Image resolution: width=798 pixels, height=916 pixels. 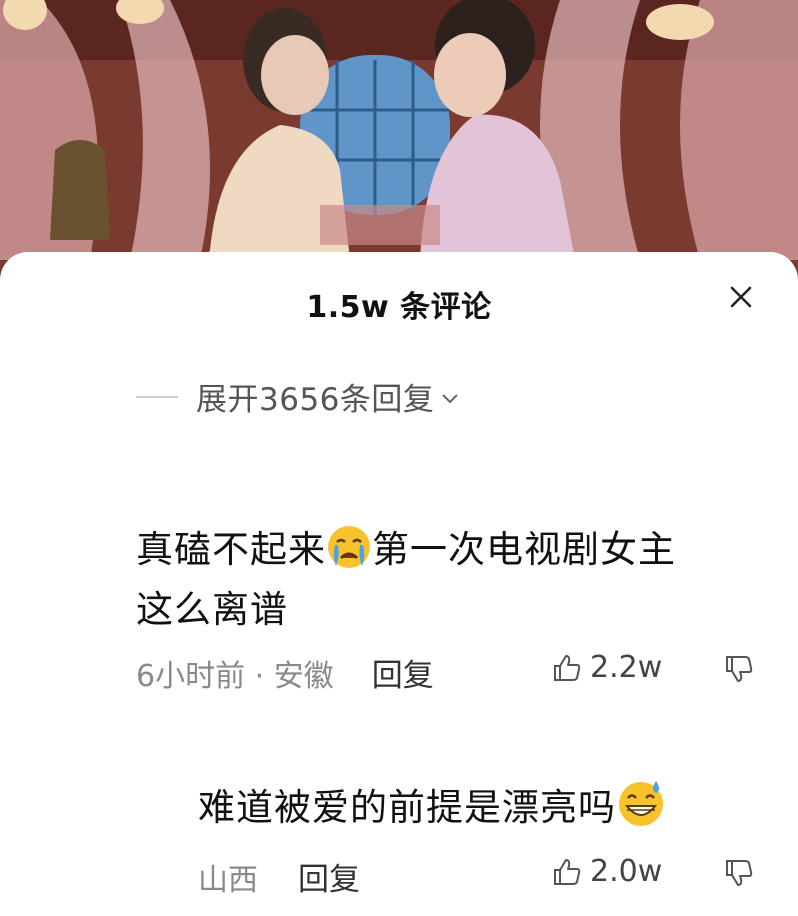 I want to click on grinning-sweat-emoji-icon, so click(x=641, y=810).